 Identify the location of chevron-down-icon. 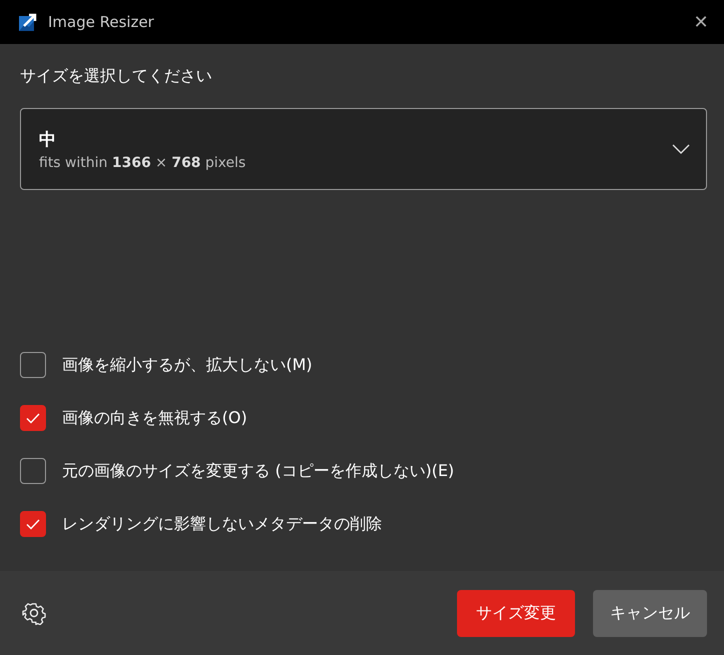
(681, 149).